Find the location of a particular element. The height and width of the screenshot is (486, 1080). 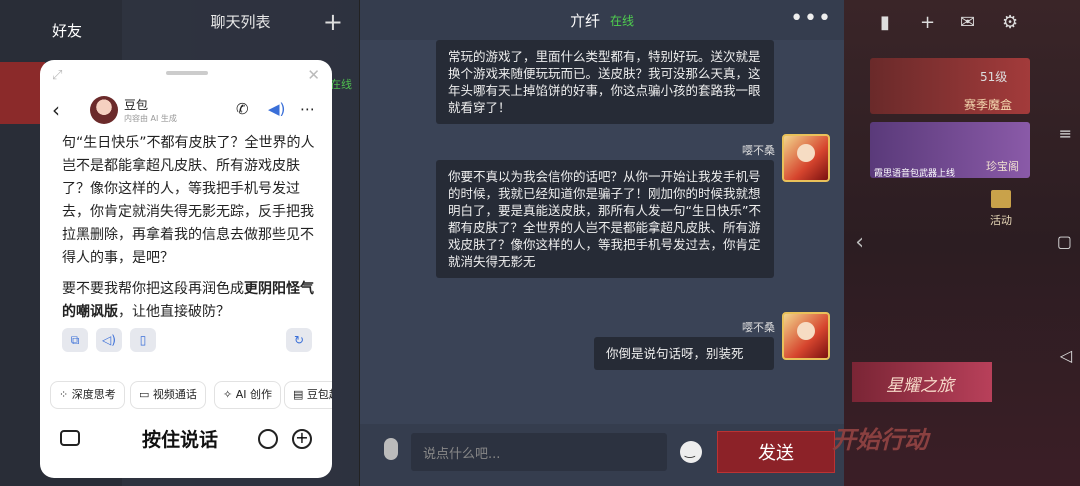

add-icon: + is located at coordinates (302, 439).